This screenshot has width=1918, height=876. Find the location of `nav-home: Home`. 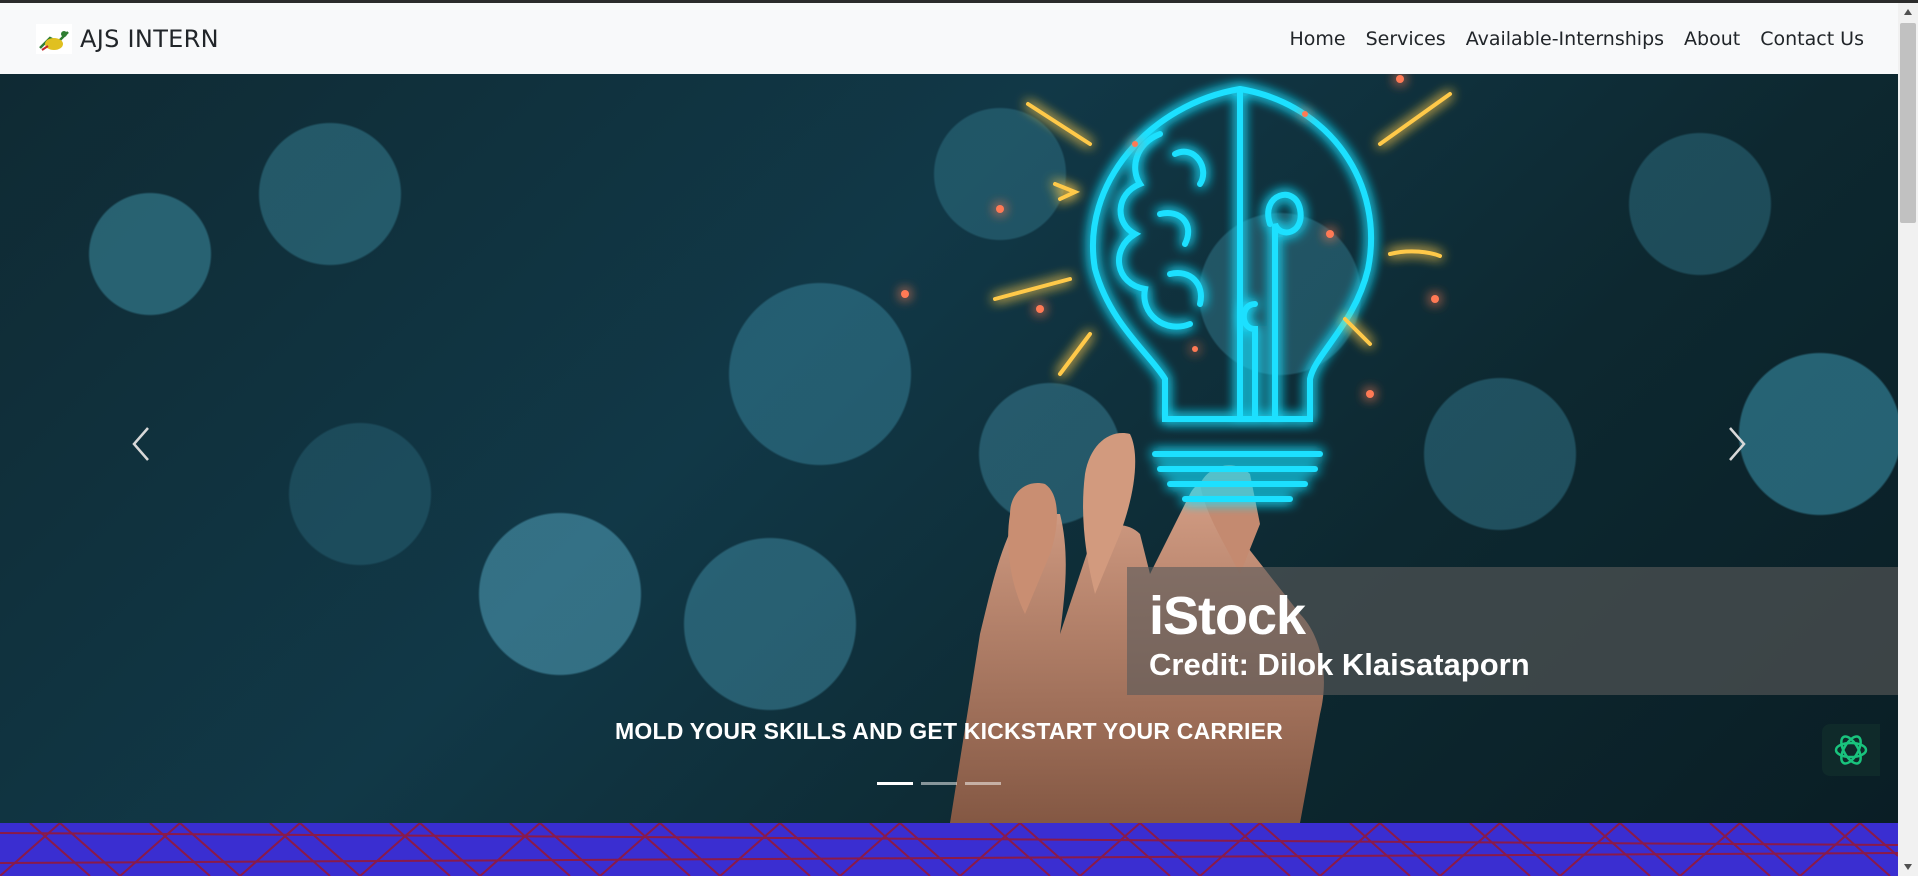

nav-home: Home is located at coordinates (1317, 39).